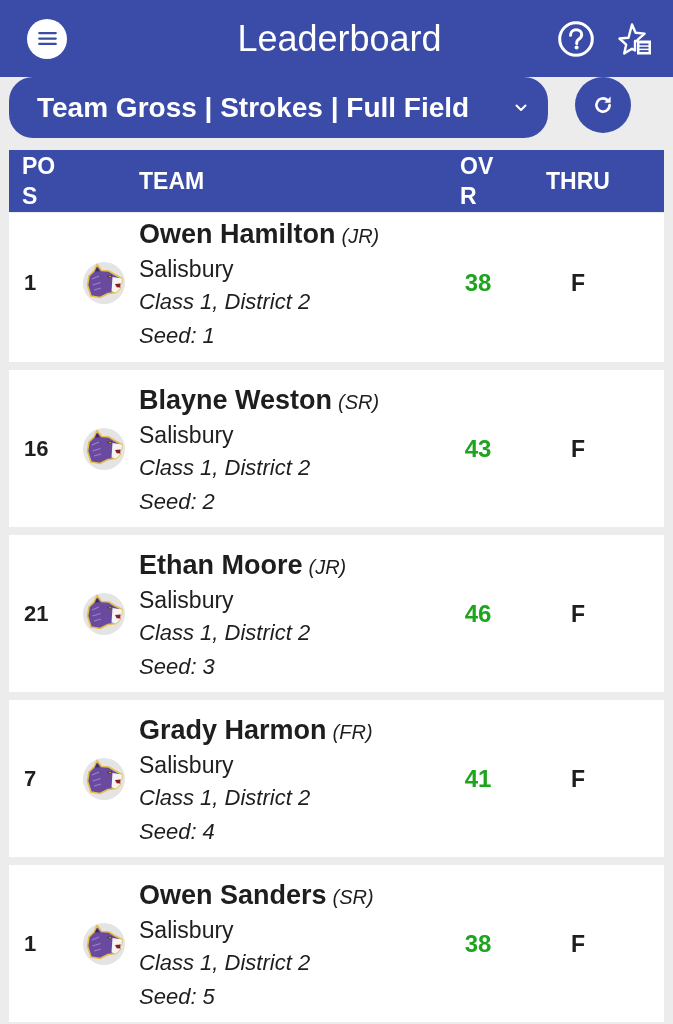 The width and height of the screenshot is (673, 1024). What do you see at coordinates (478, 778) in the screenshot?
I see `score-text: 41` at bounding box center [478, 778].